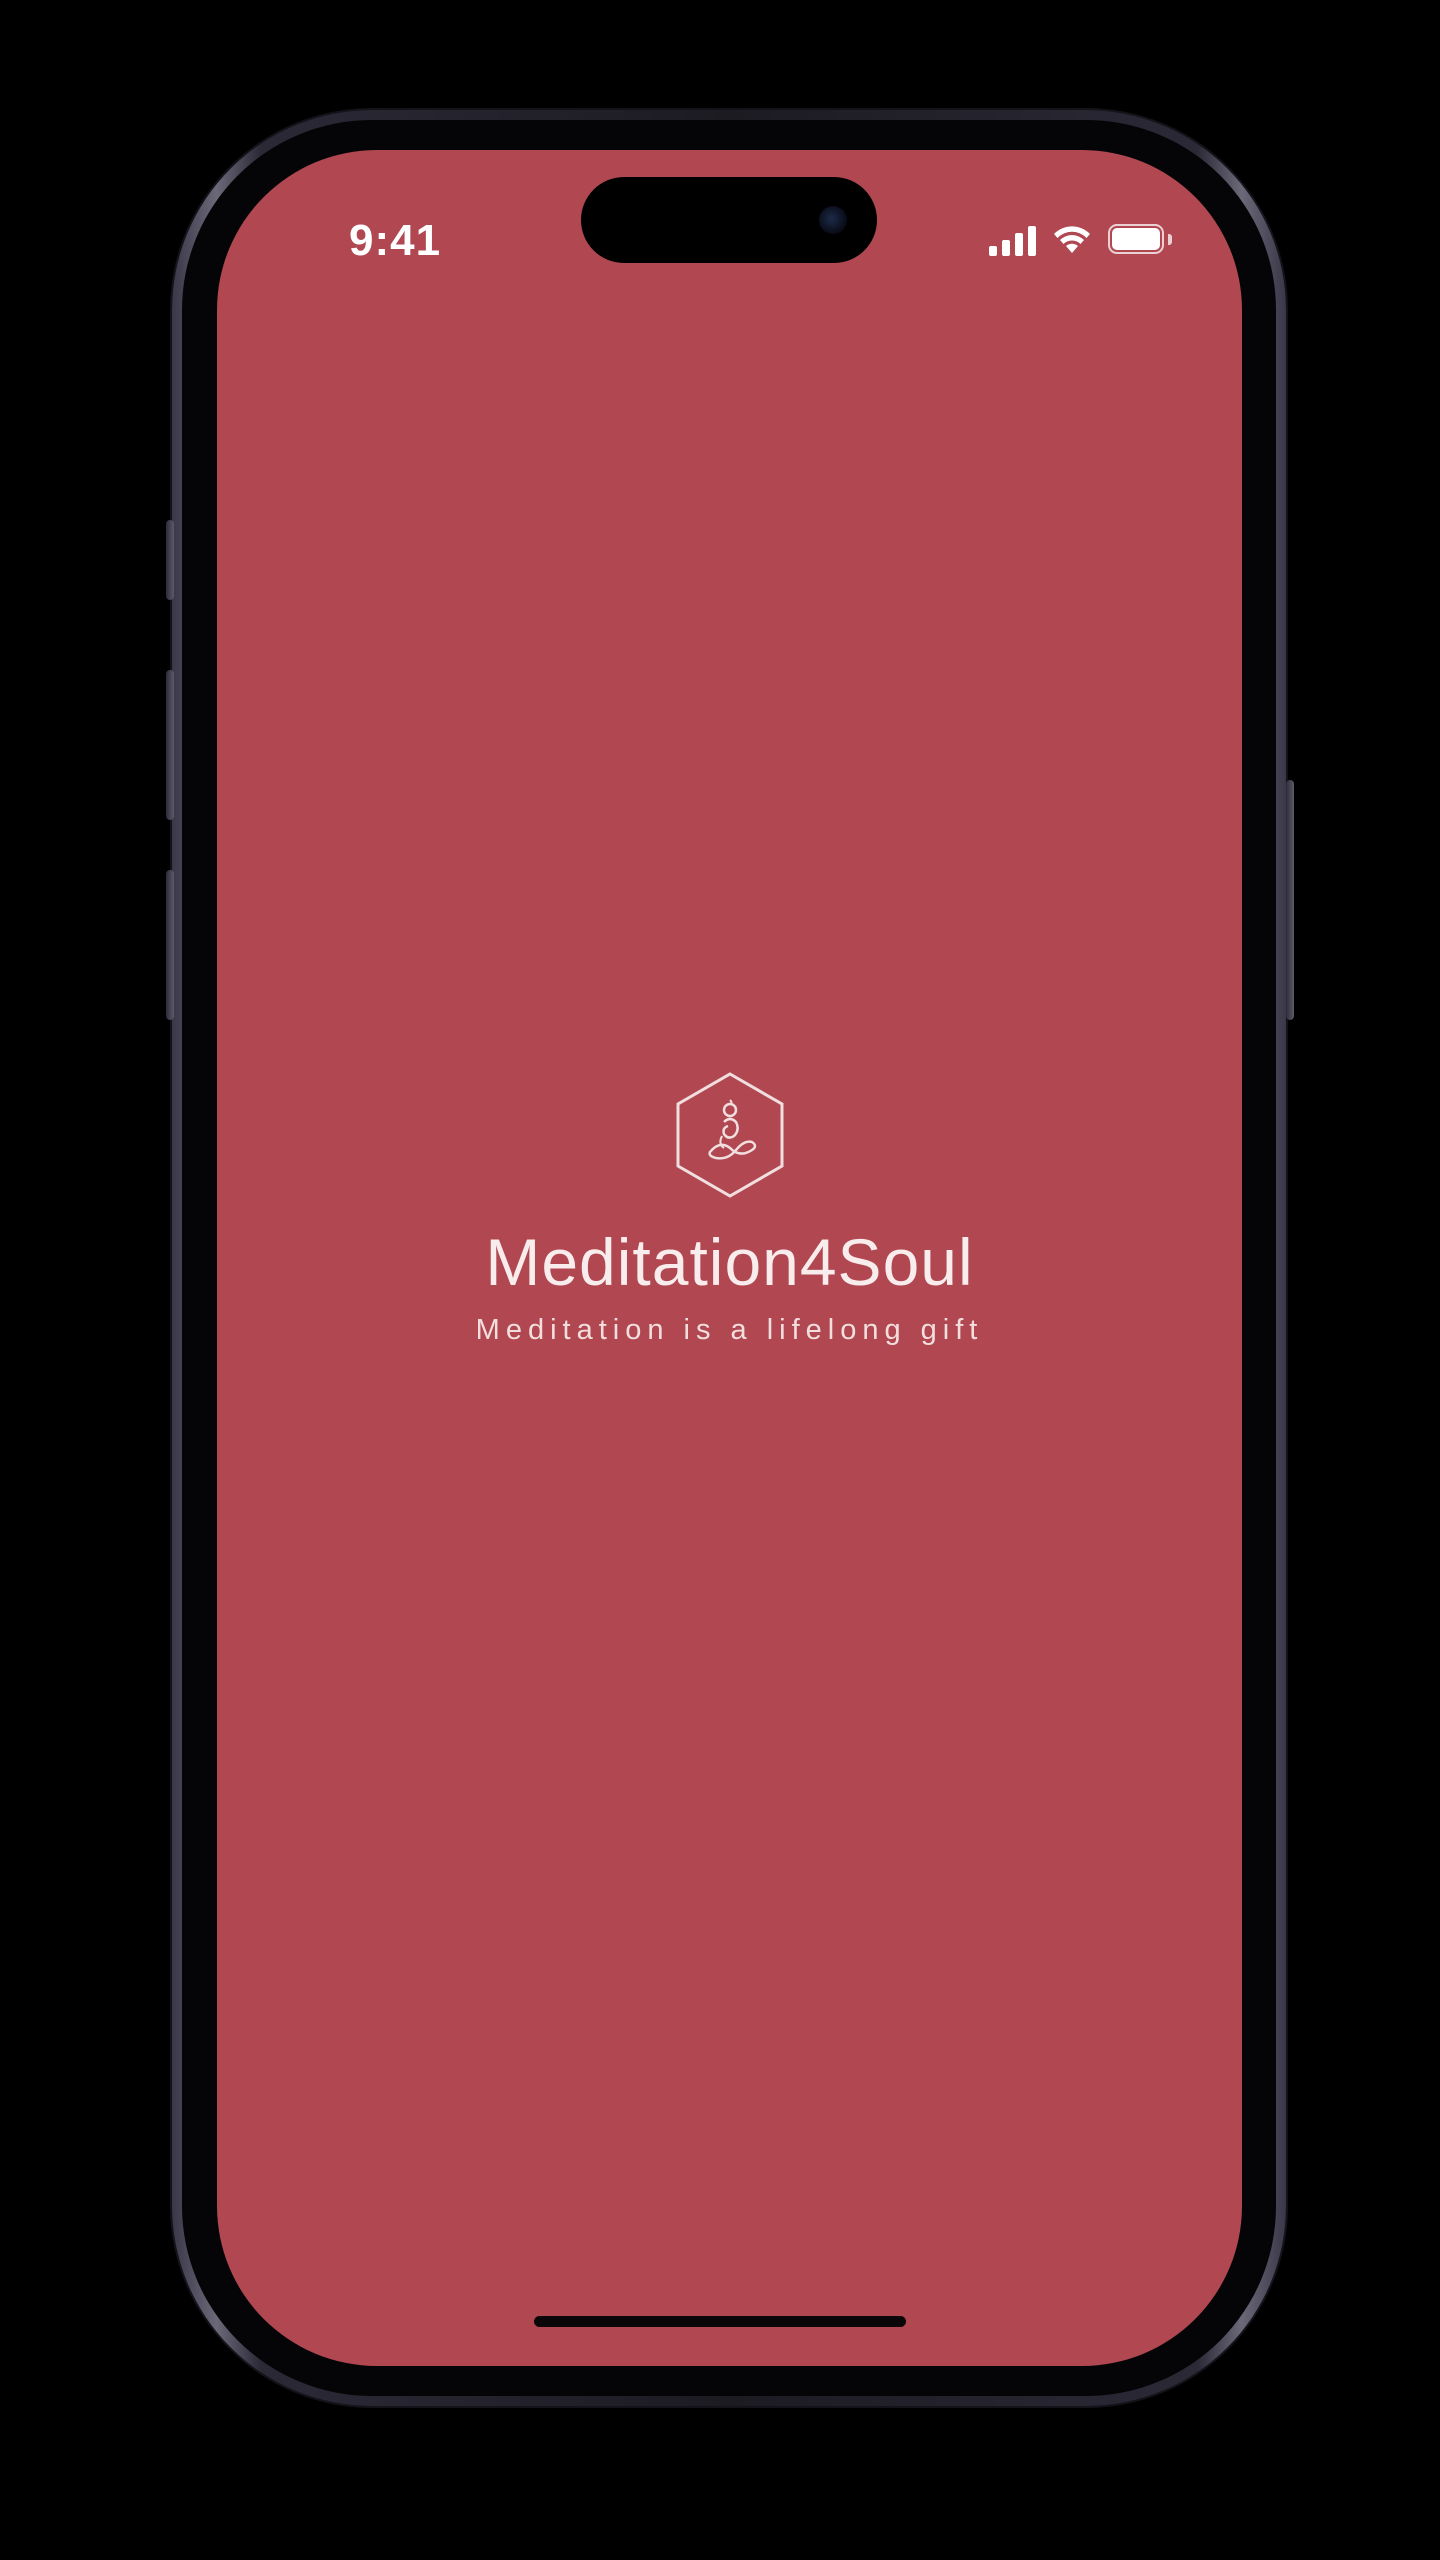 Image resolution: width=1440 pixels, height=2560 pixels. What do you see at coordinates (395, 240) in the screenshot?
I see `status-bar-time: 9:41` at bounding box center [395, 240].